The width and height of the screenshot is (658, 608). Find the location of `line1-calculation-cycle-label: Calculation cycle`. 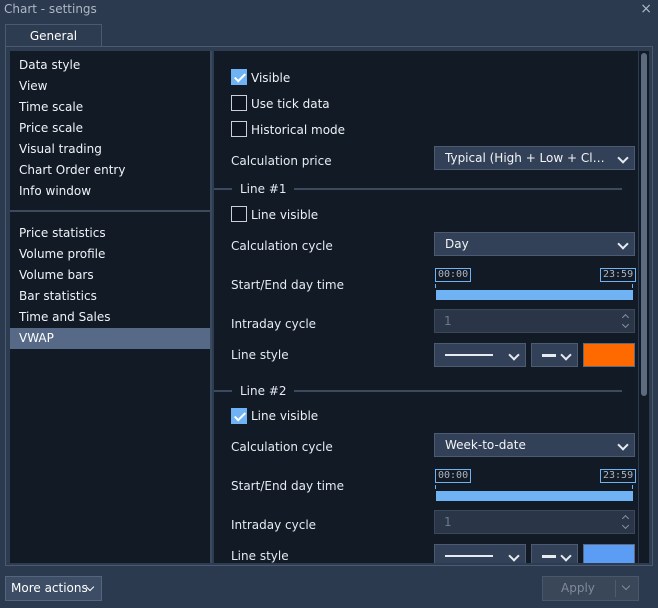

line1-calculation-cycle-label: Calculation cycle is located at coordinates (282, 246).